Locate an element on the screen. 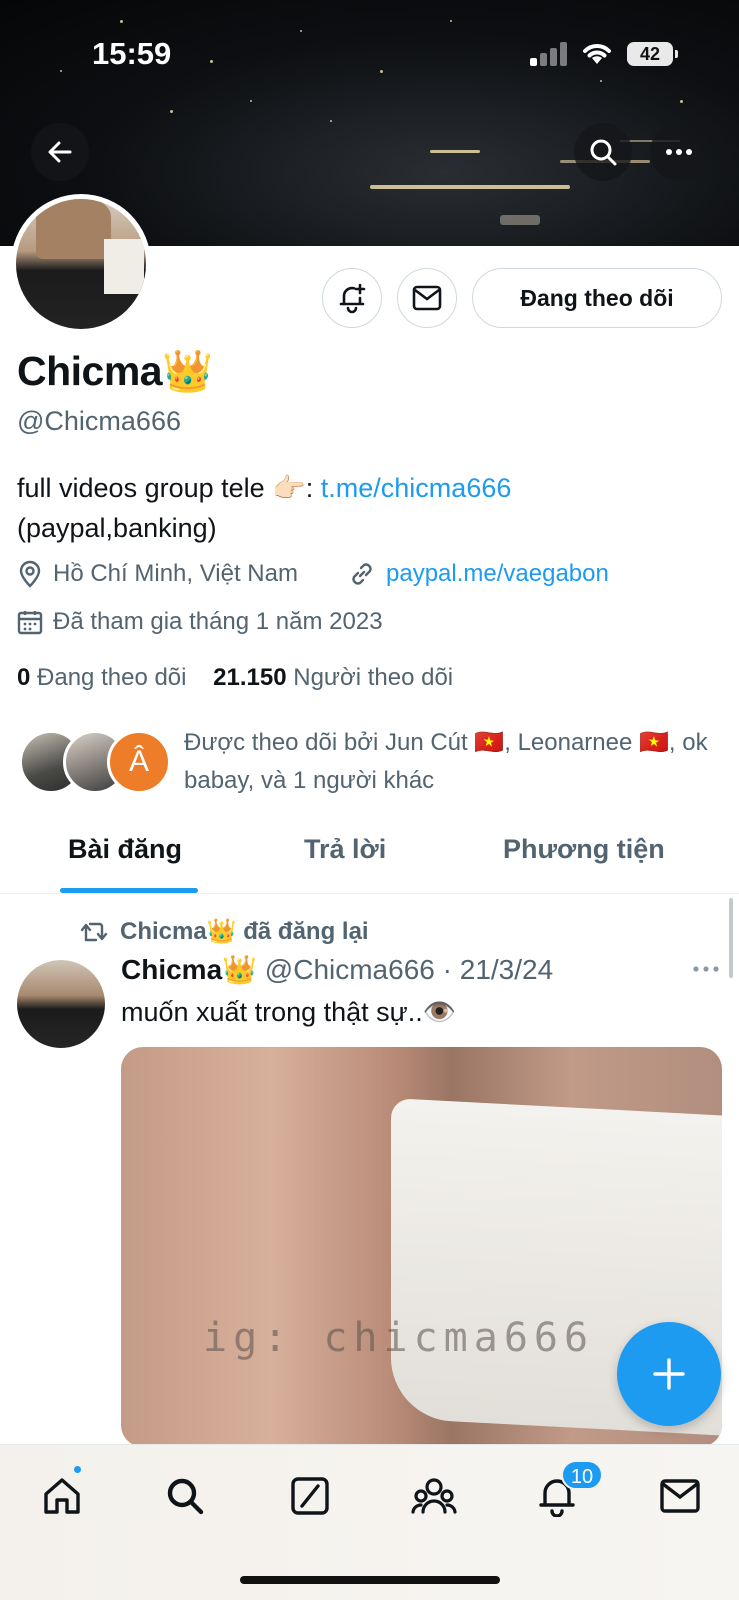 This screenshot has height=1600, width=739. follow-stats: 0 Đang theo dõi 21.150 Người theo dõi is located at coordinates (235, 678).